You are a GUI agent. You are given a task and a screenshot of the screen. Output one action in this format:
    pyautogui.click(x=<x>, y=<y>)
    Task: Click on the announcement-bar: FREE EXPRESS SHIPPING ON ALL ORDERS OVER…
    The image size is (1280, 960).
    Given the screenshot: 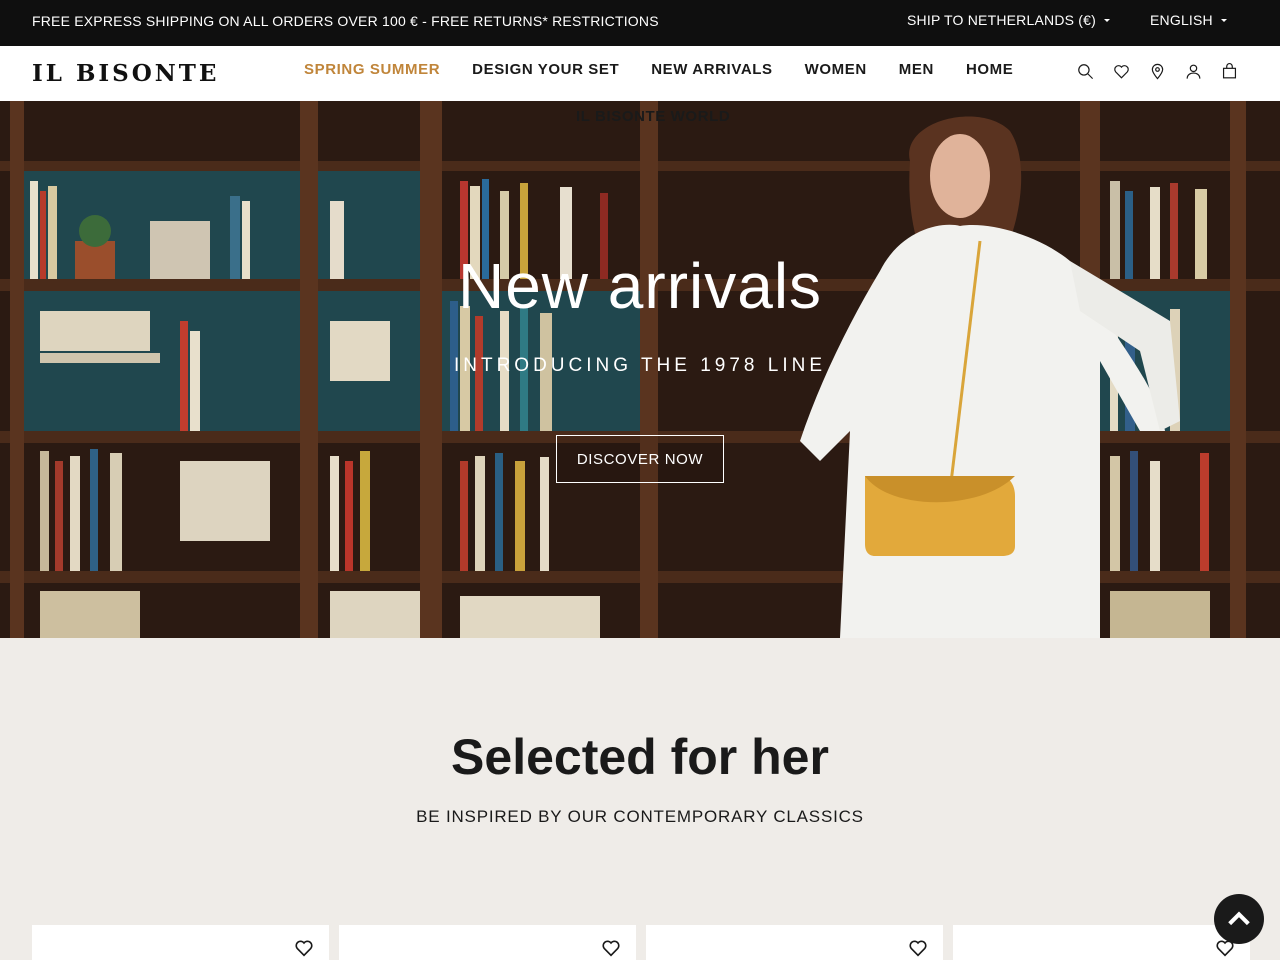 What is the action you would take?
    pyautogui.click(x=640, y=23)
    